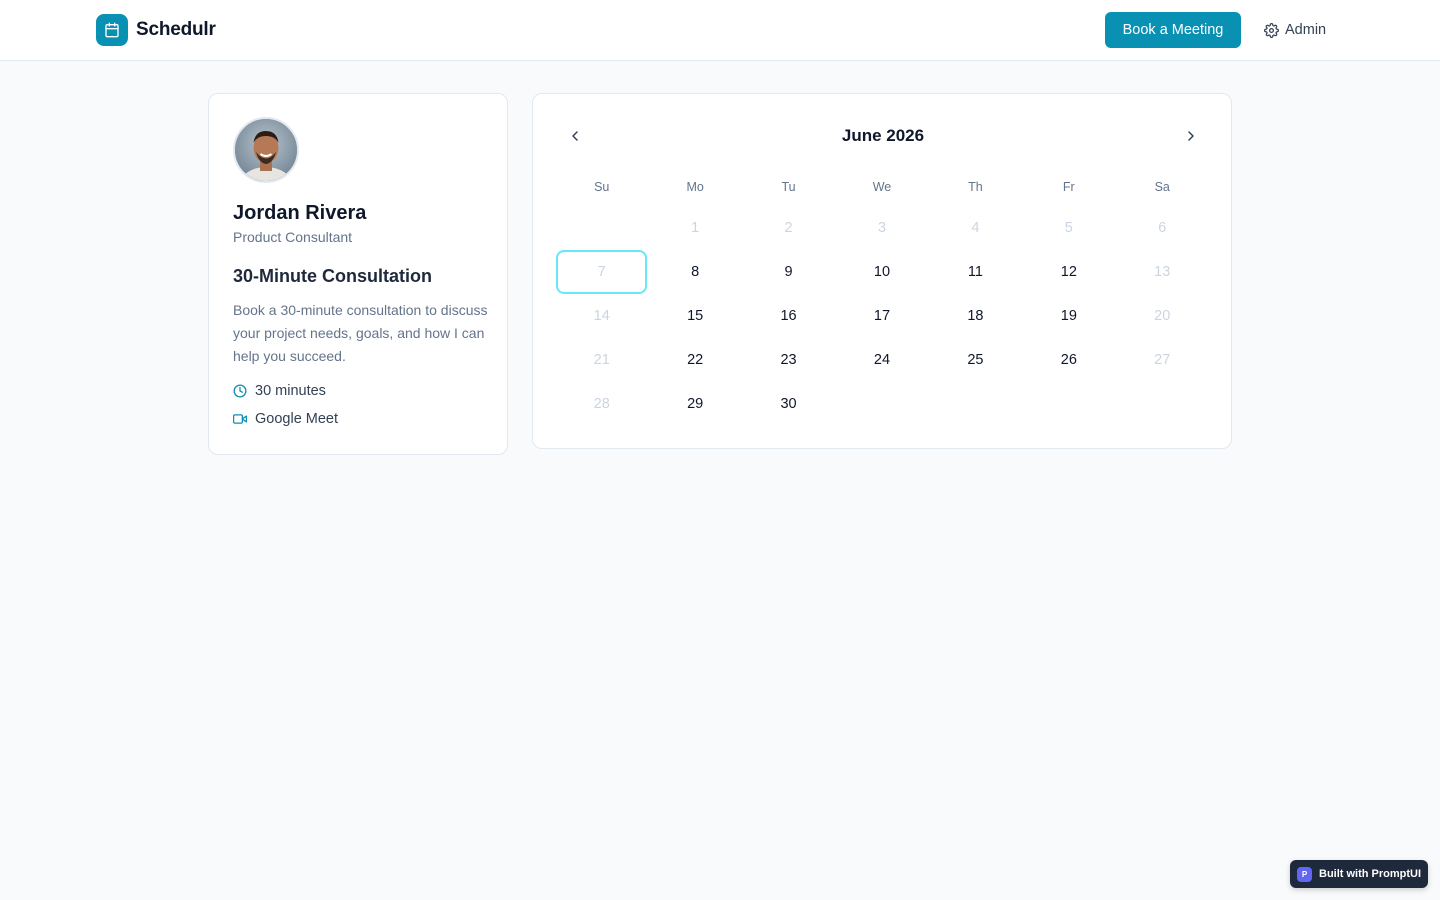 This screenshot has height=900, width=1440. Describe the element at coordinates (290, 391) in the screenshot. I see `duration-label: 30 minutes` at that location.